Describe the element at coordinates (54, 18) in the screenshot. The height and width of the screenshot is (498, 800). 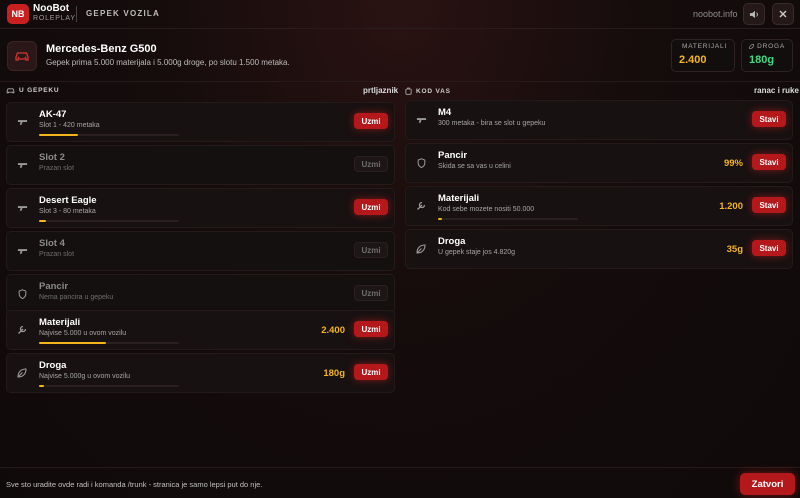
I see `brand-tagline: ROLEPLAY` at that location.